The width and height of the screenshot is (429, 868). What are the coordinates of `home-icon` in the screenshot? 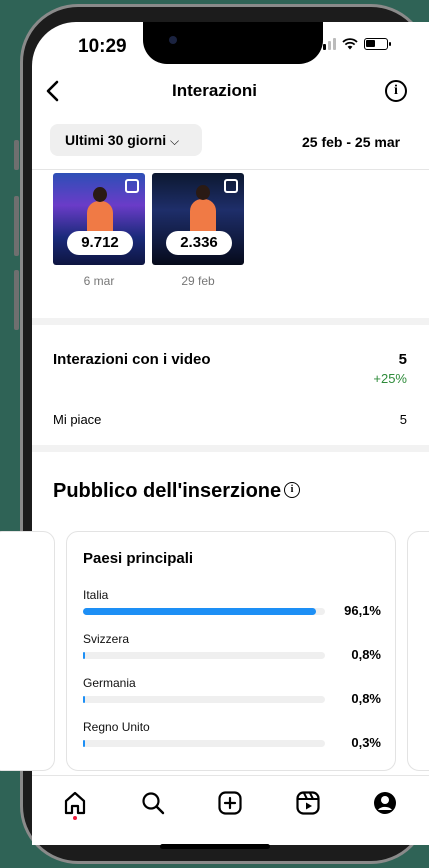 It's located at (75, 803).